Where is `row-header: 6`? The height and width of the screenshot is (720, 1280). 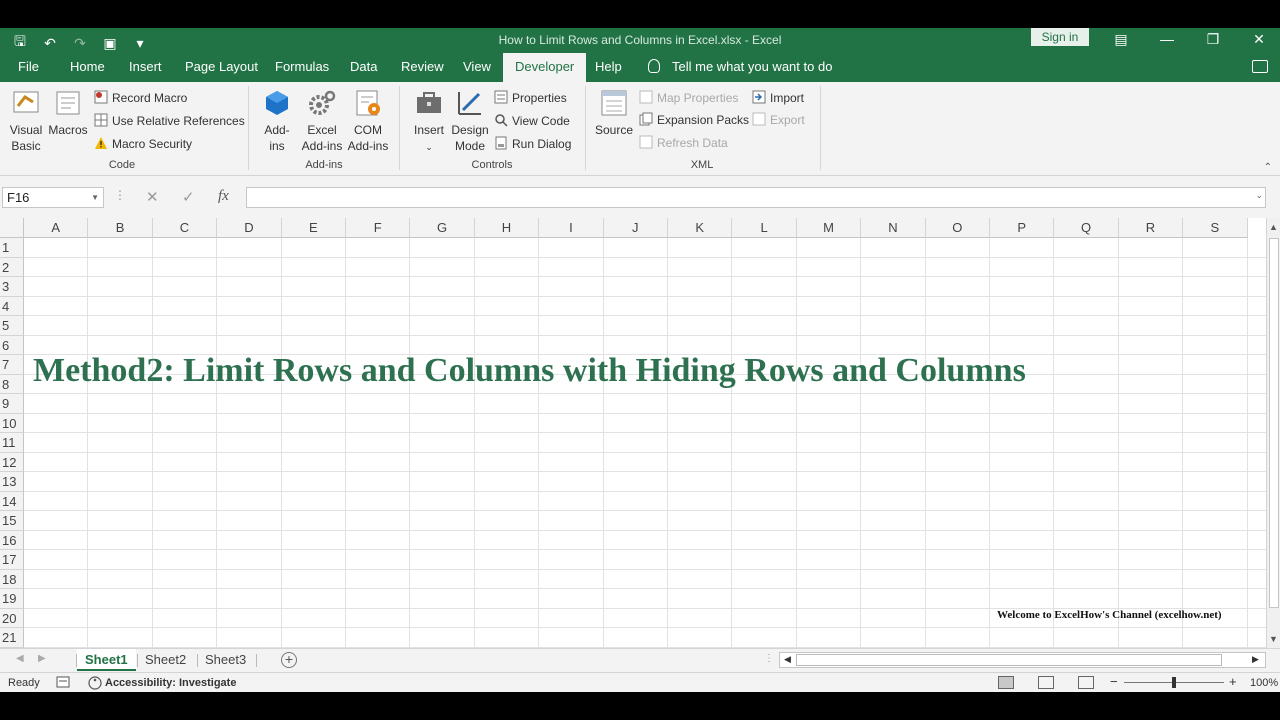
row-header: 6 is located at coordinates (12, 345).